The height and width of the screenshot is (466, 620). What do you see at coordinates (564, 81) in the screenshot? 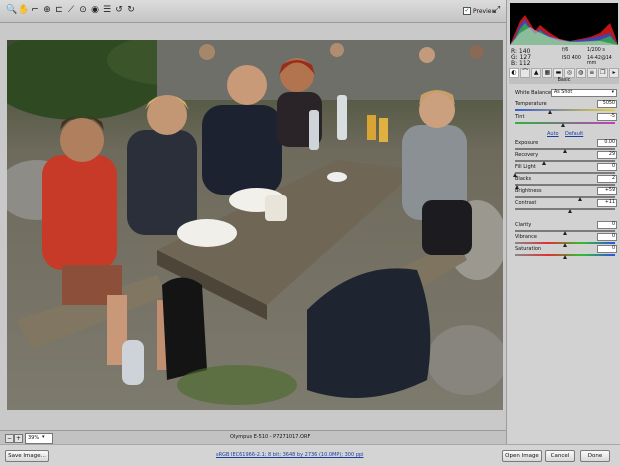
I see `section-title: Basic` at bounding box center [564, 81].